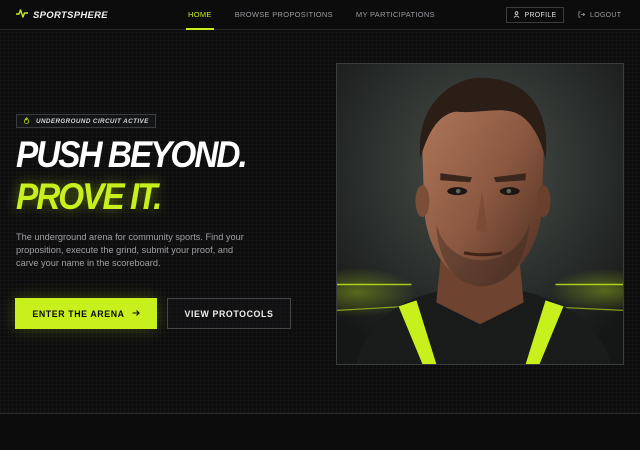 The height and width of the screenshot is (450, 640). I want to click on headline-line-2: PROVE IT., so click(89, 196).